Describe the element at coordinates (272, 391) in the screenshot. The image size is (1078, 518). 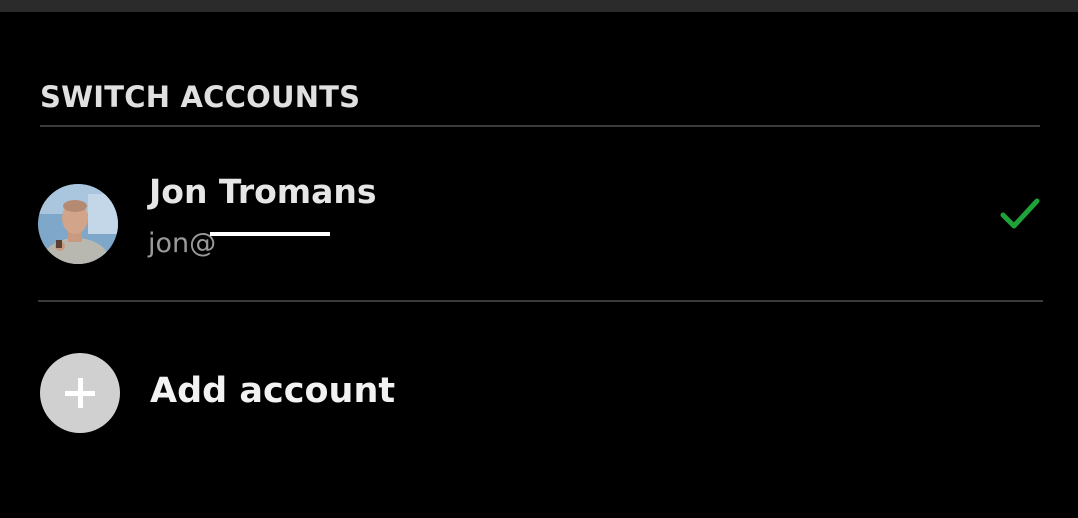
I see `add-account-label: Add account` at that location.